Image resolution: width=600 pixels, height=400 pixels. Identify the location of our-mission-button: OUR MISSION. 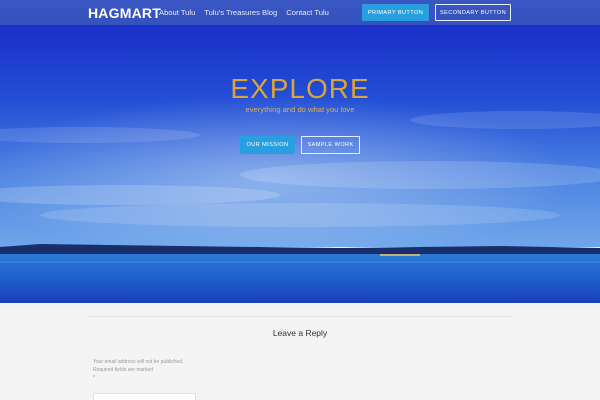
(267, 145).